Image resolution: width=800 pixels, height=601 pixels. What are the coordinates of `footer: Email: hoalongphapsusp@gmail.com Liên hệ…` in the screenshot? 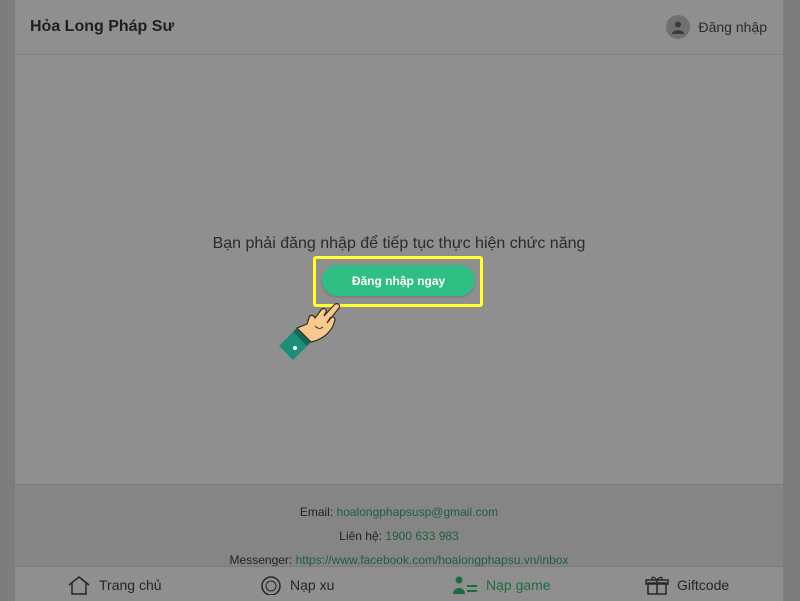 It's located at (399, 525).